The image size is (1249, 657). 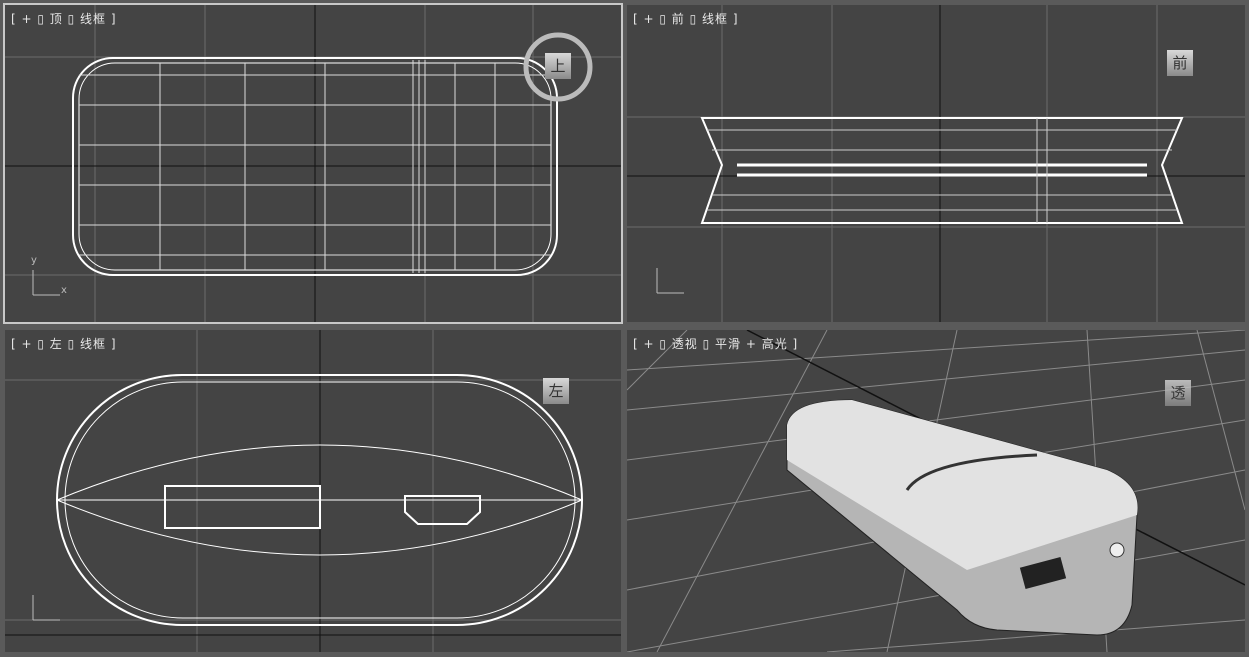 I want to click on viewport-label: [ + ▯ 透视 ▯ 平滑 + 高光 ], so click(x=715, y=343).